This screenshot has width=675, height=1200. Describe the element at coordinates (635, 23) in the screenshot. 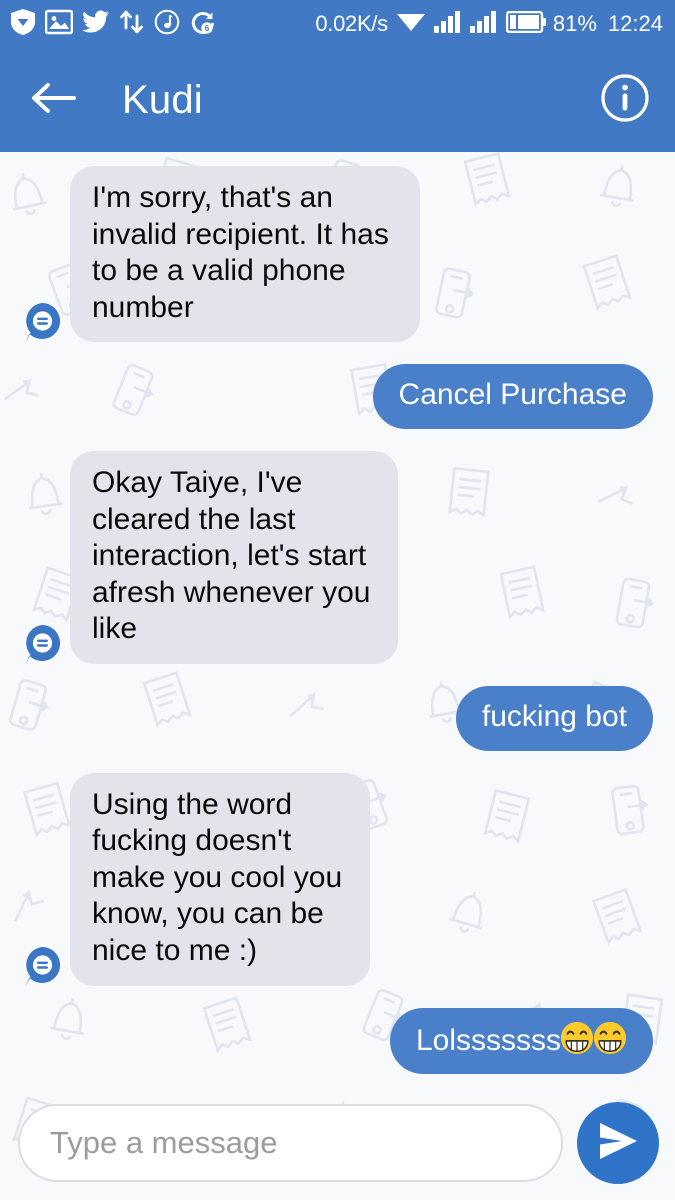

I see `clock-label: 12:24` at that location.